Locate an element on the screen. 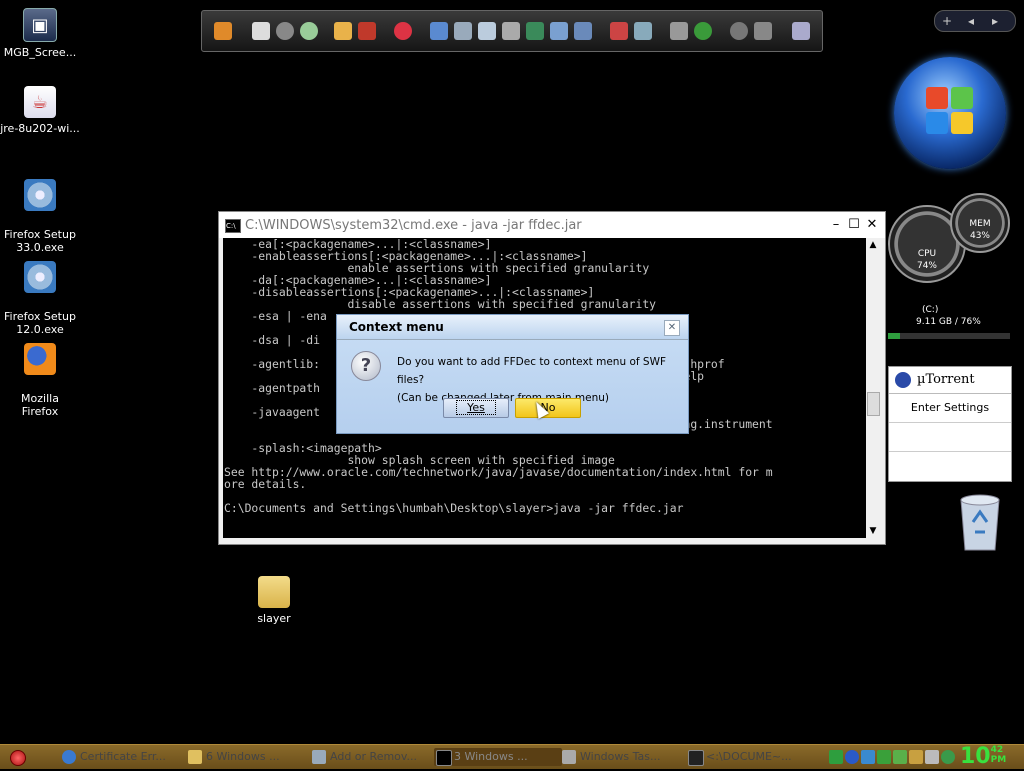  yes-button: Yes is located at coordinates (476, 408).